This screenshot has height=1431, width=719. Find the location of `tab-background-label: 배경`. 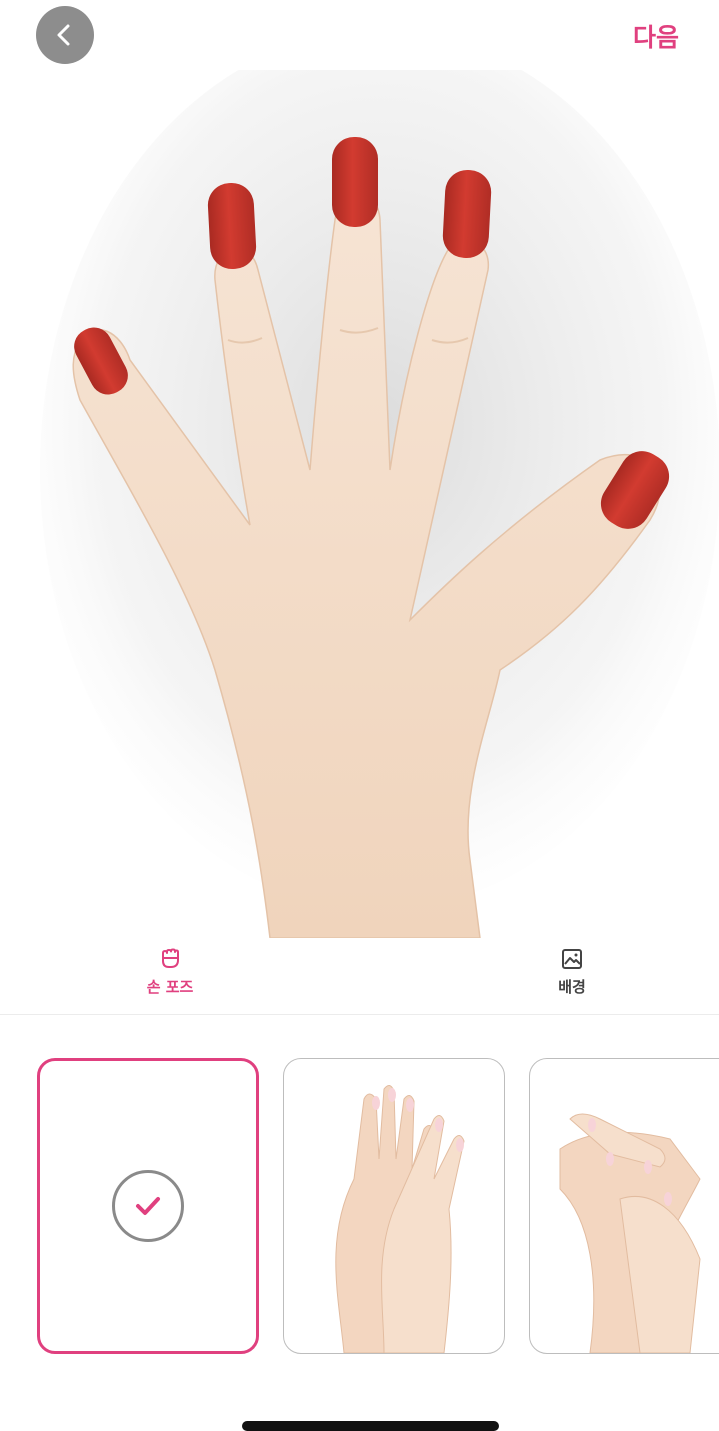

tab-background-label: 배경 is located at coordinates (572, 987).